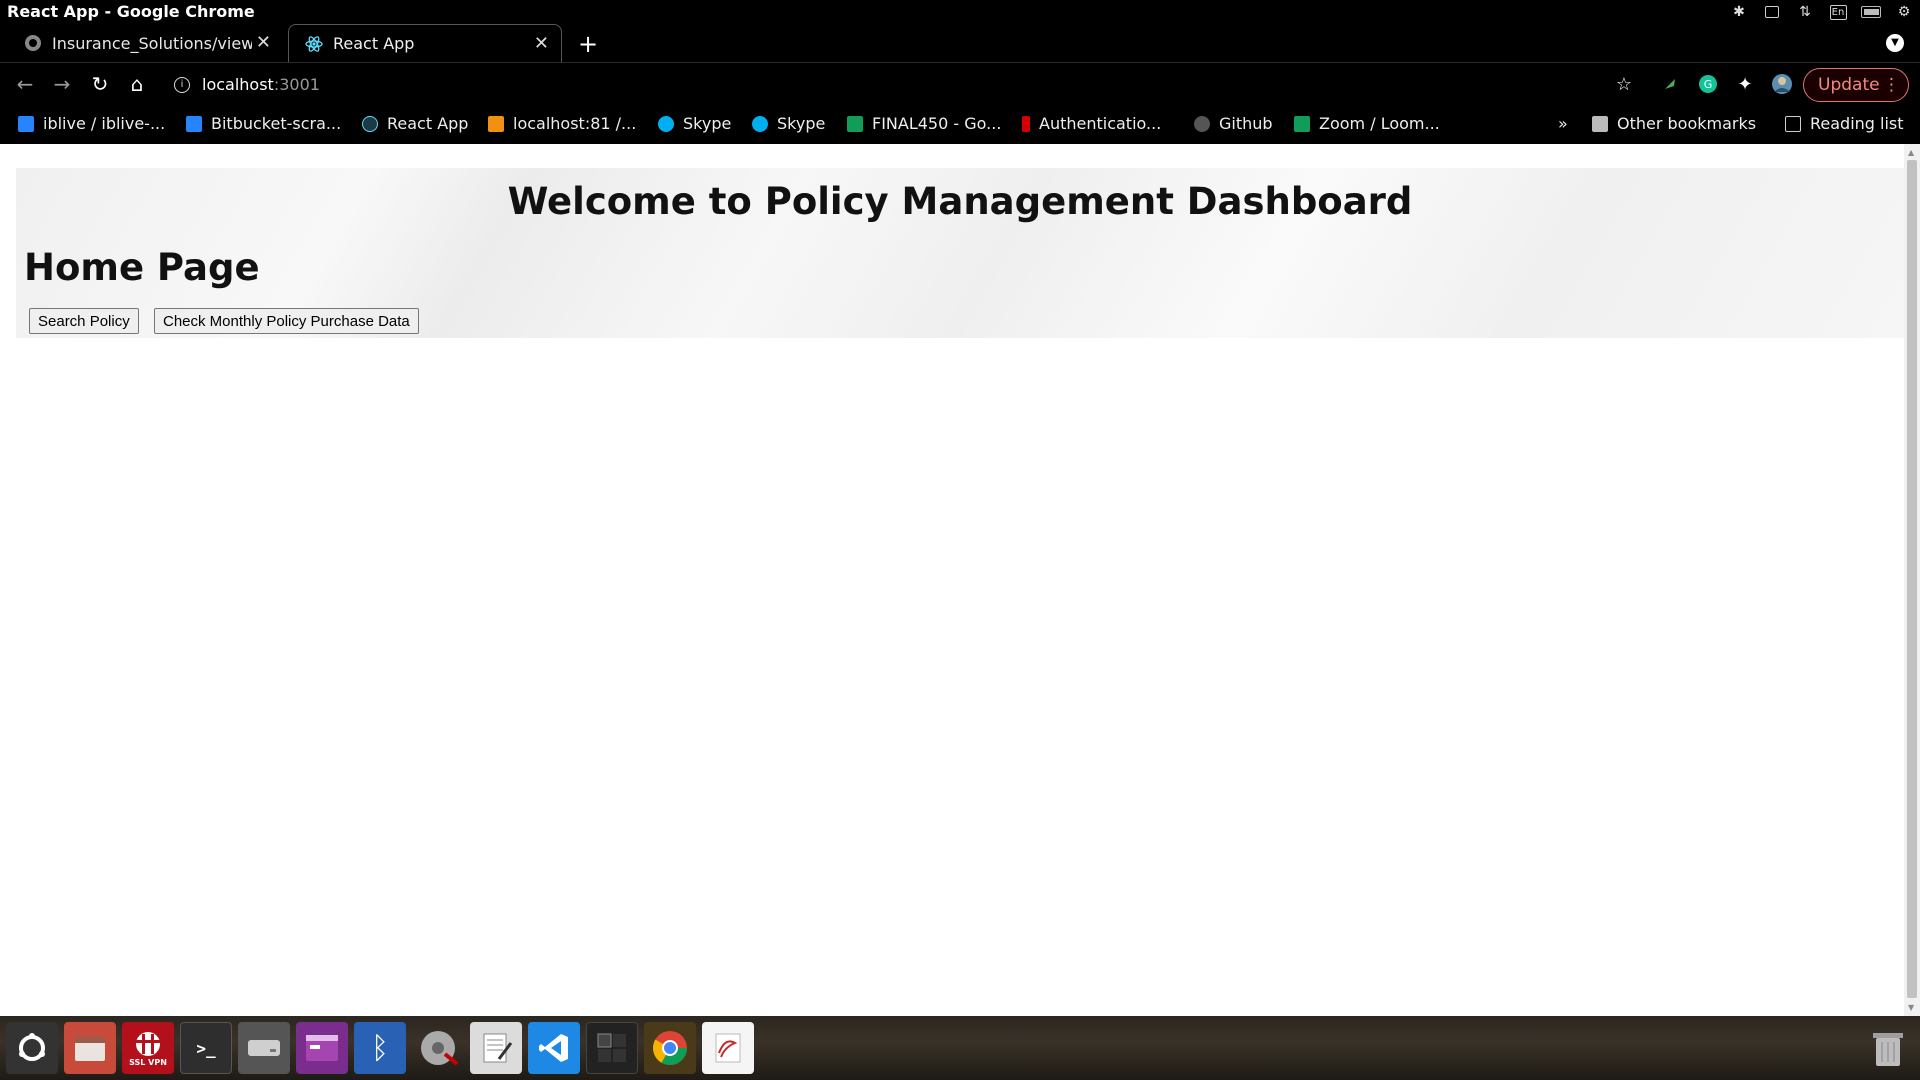  Describe the element at coordinates (960, 12) in the screenshot. I see `system-top-bar: React App - Google Chrome ✱ ⇅ En ⚙` at that location.